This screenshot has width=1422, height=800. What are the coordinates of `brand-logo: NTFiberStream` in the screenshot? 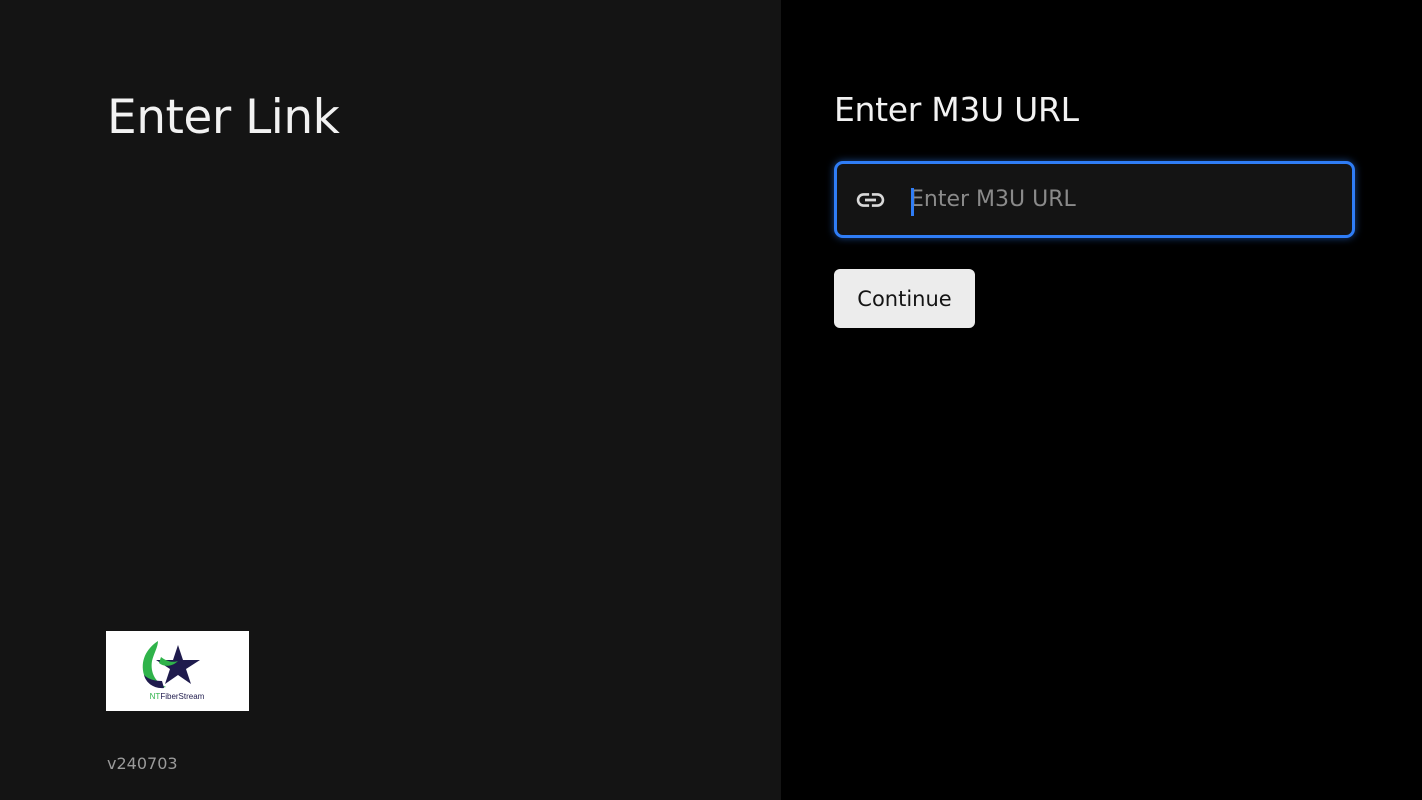 It's located at (177, 671).